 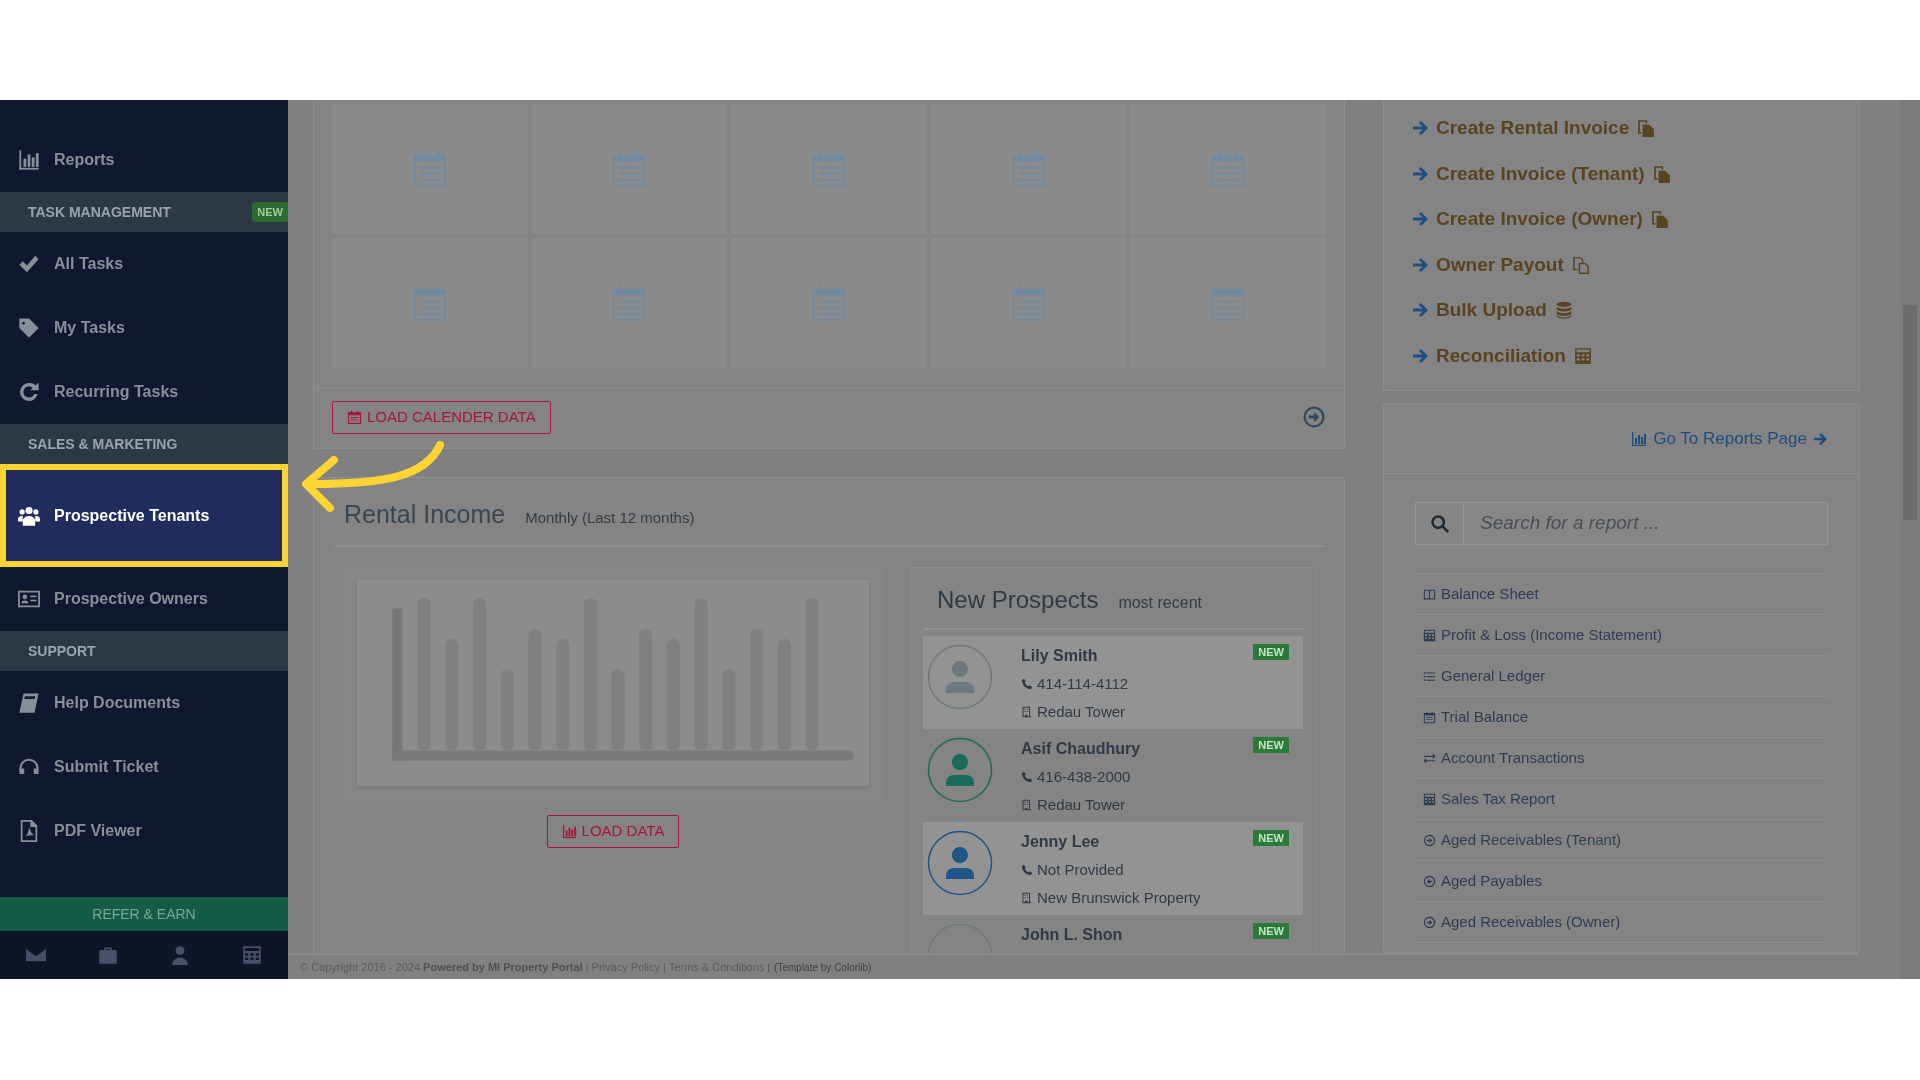 I want to click on quick-link: Create Invoice (Owner), so click(x=1540, y=219).